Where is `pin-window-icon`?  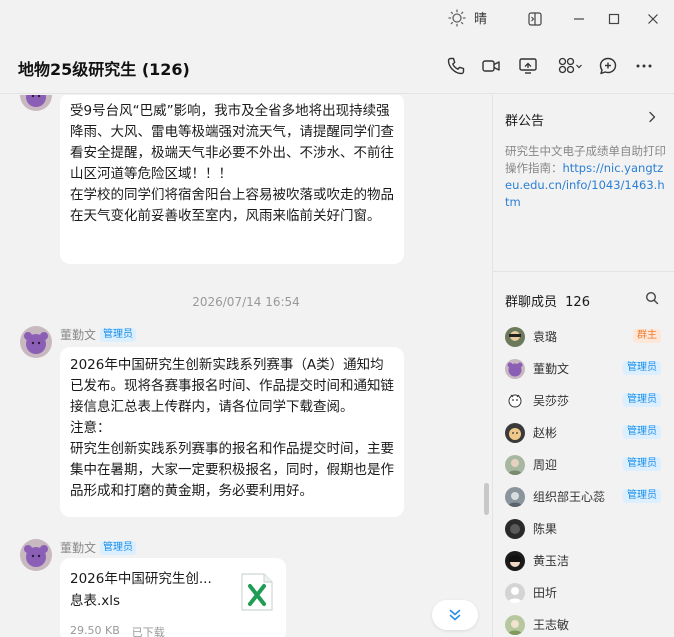
pin-window-icon is located at coordinates (535, 19).